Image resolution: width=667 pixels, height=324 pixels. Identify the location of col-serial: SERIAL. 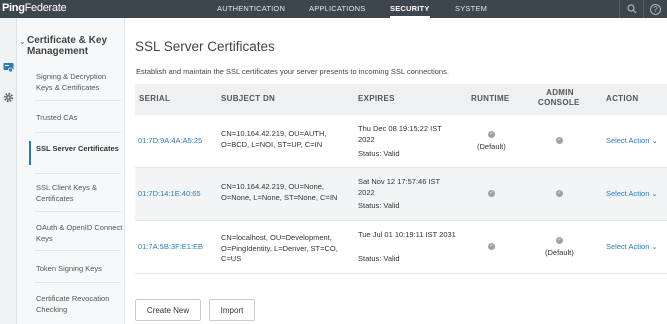
(155, 98).